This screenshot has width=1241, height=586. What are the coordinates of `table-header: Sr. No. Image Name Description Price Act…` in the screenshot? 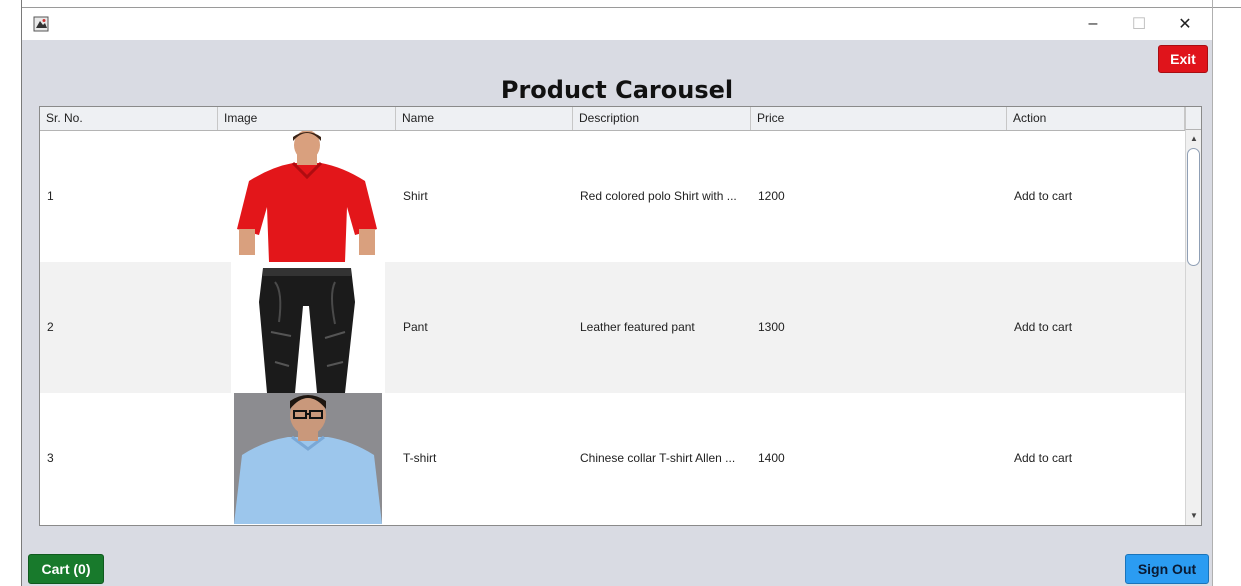 It's located at (612, 119).